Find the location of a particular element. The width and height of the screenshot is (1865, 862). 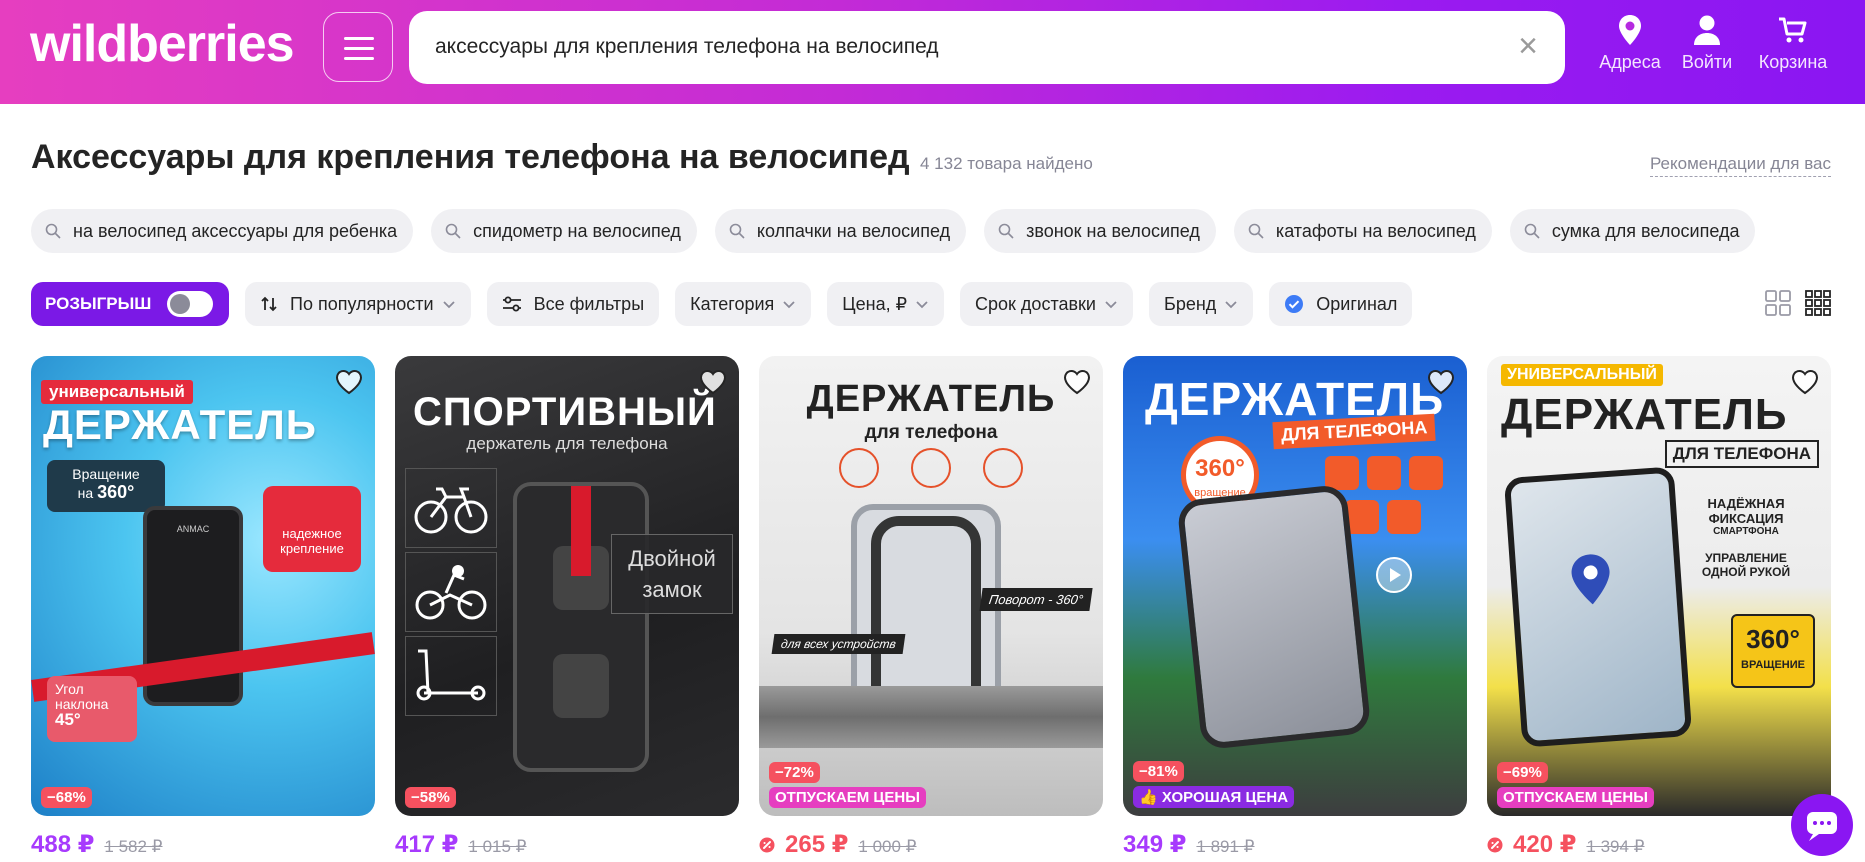

clear-search-icon: × is located at coordinates (1528, 46).